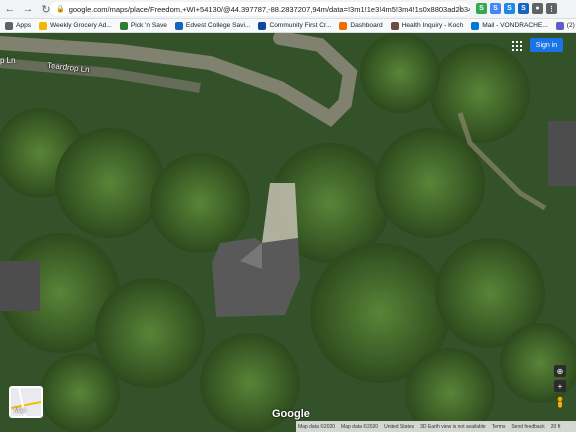 This screenshot has height=432, width=576. What do you see at coordinates (432, 25) in the screenshot?
I see `bookmark-label: Health Inquiry - Koch` at bounding box center [432, 25].